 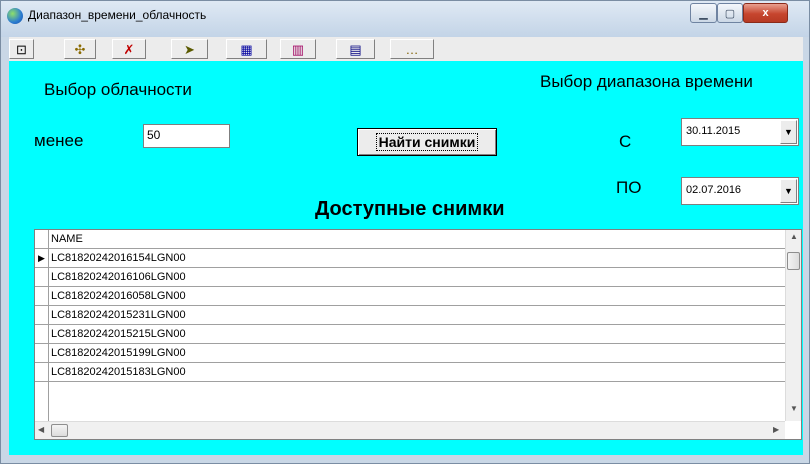 I want to click on table-cell: LC81820242016106LGN00, so click(x=118, y=277).